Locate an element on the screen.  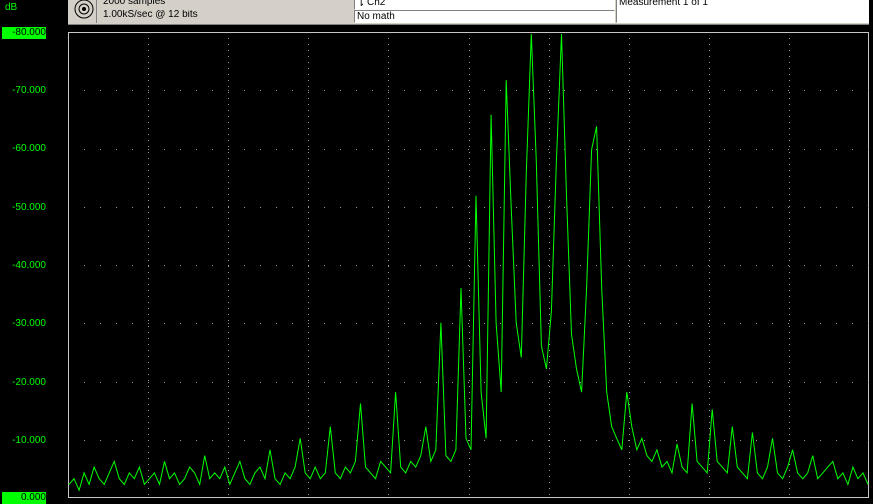
measurement-panel: Measurement 1 of 1 is located at coordinates (742, 11).